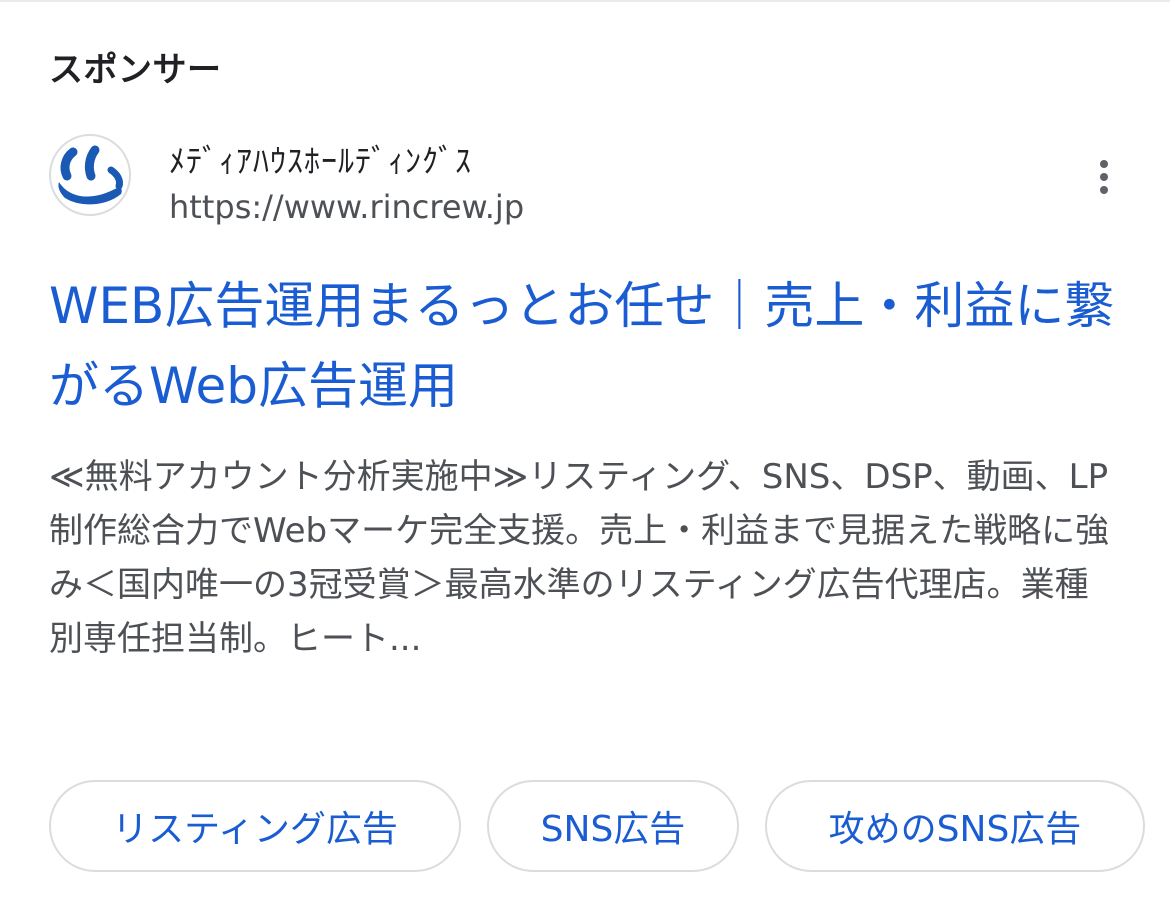  Describe the element at coordinates (135, 70) in the screenshot. I see `sponsored-label: スポンサー` at that location.